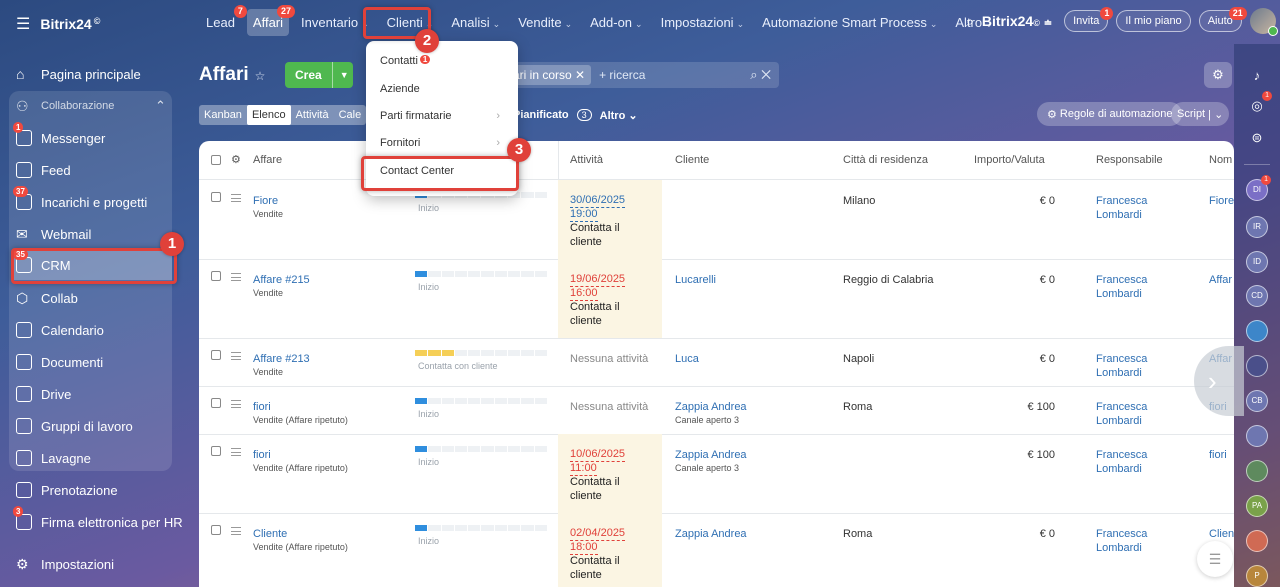 This screenshot has height=587, width=1280. I want to click on activity-date: 02/04/2025, so click(598, 534).